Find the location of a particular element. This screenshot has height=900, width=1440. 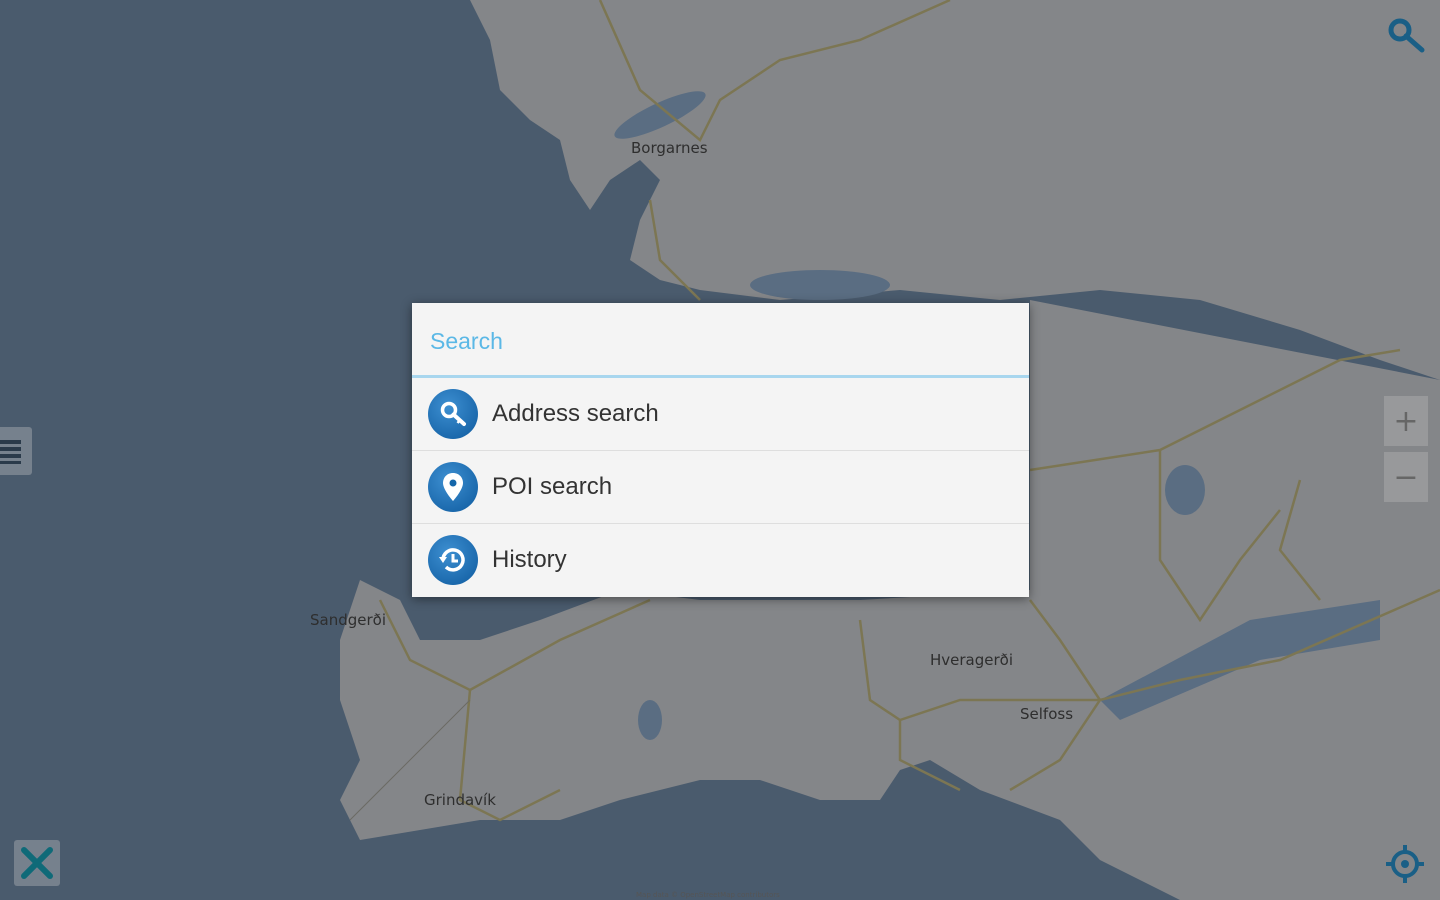

place-label: Hveragerði is located at coordinates (972, 660).